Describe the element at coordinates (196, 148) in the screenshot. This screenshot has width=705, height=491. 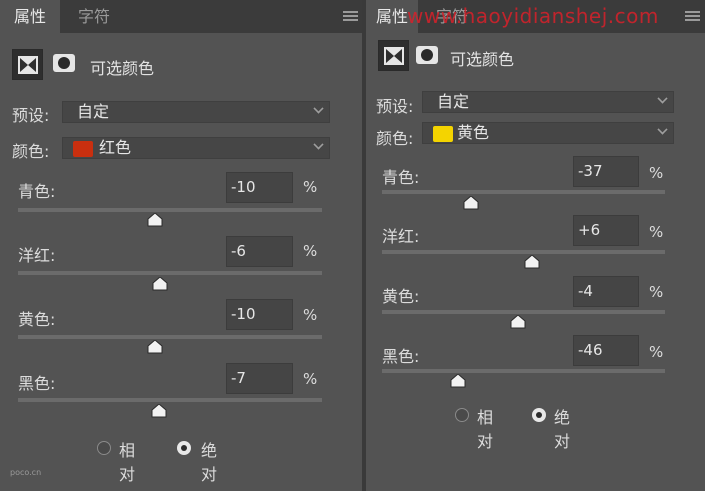
I see `color-dropdown: 红色` at that location.